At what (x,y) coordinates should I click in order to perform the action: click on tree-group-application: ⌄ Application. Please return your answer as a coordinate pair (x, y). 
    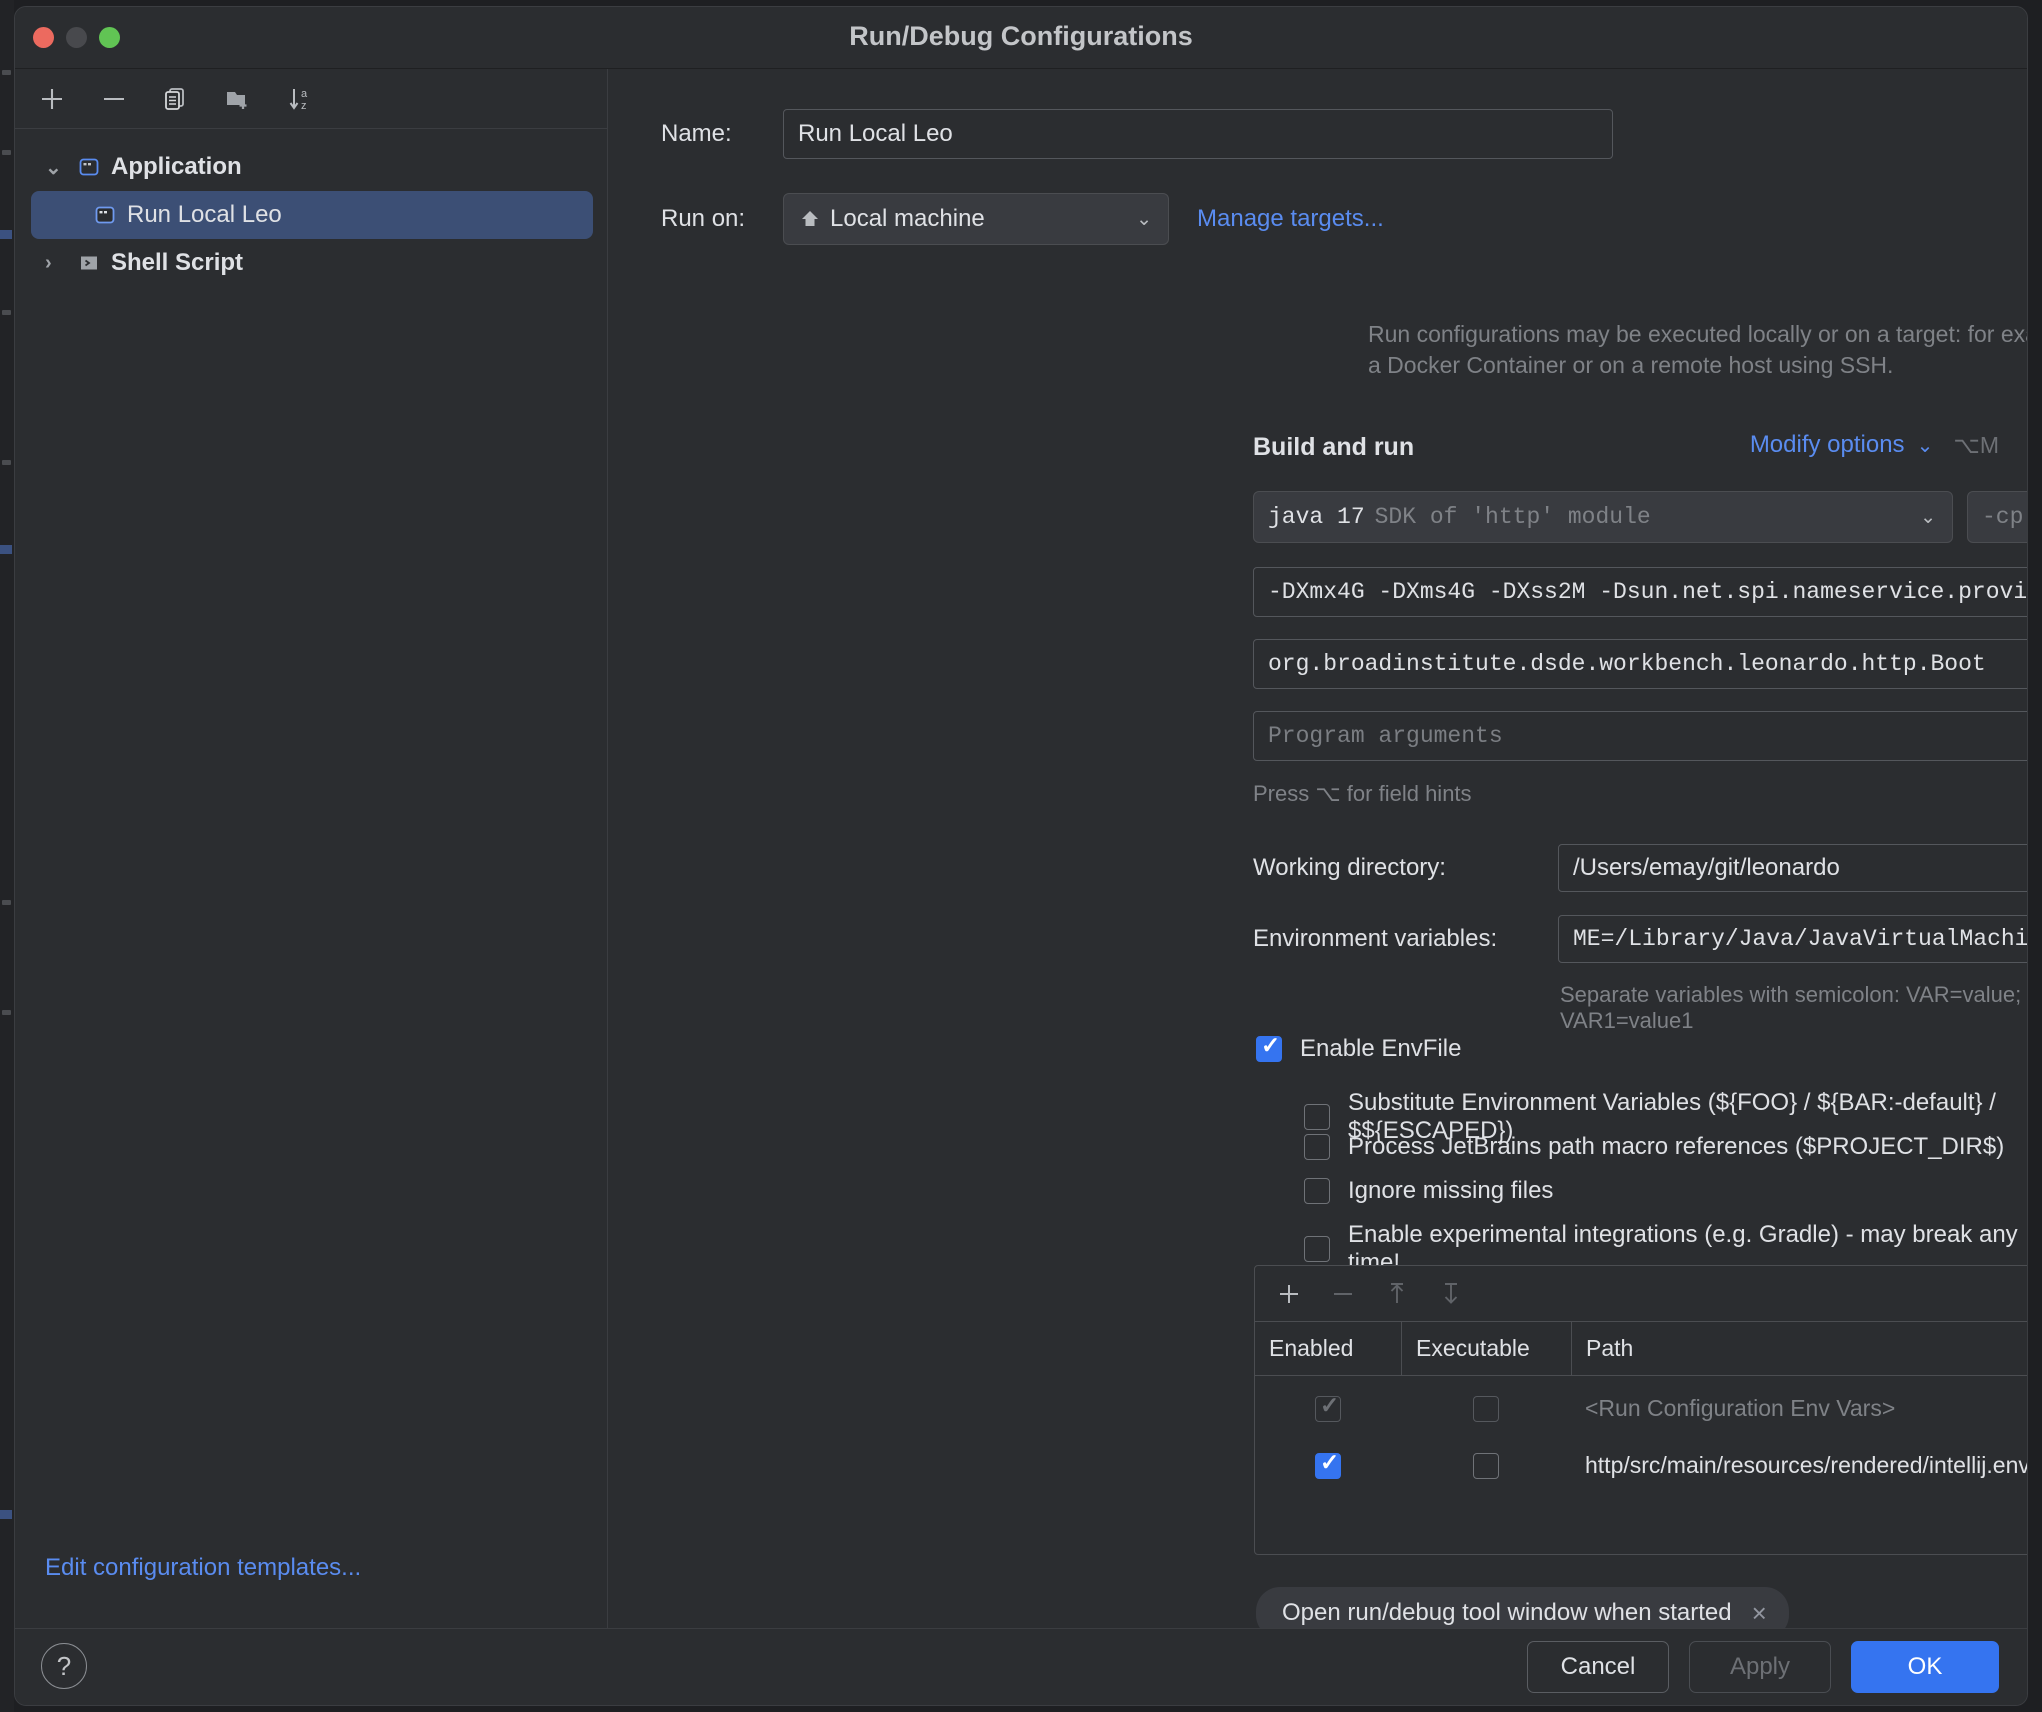
    Looking at the image, I should click on (311, 167).